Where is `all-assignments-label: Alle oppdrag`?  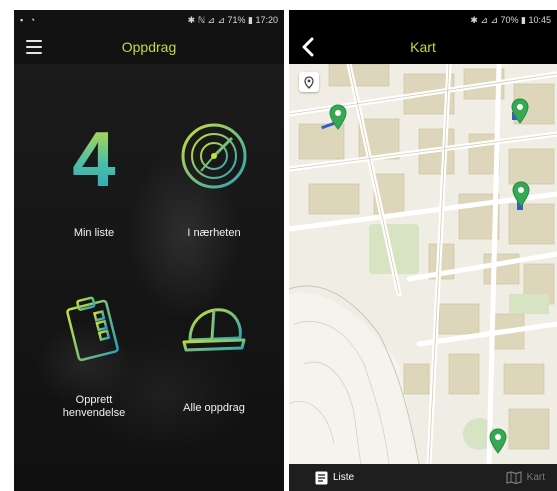
all-assignments-label: Alle oppdrag is located at coordinates (214, 408).